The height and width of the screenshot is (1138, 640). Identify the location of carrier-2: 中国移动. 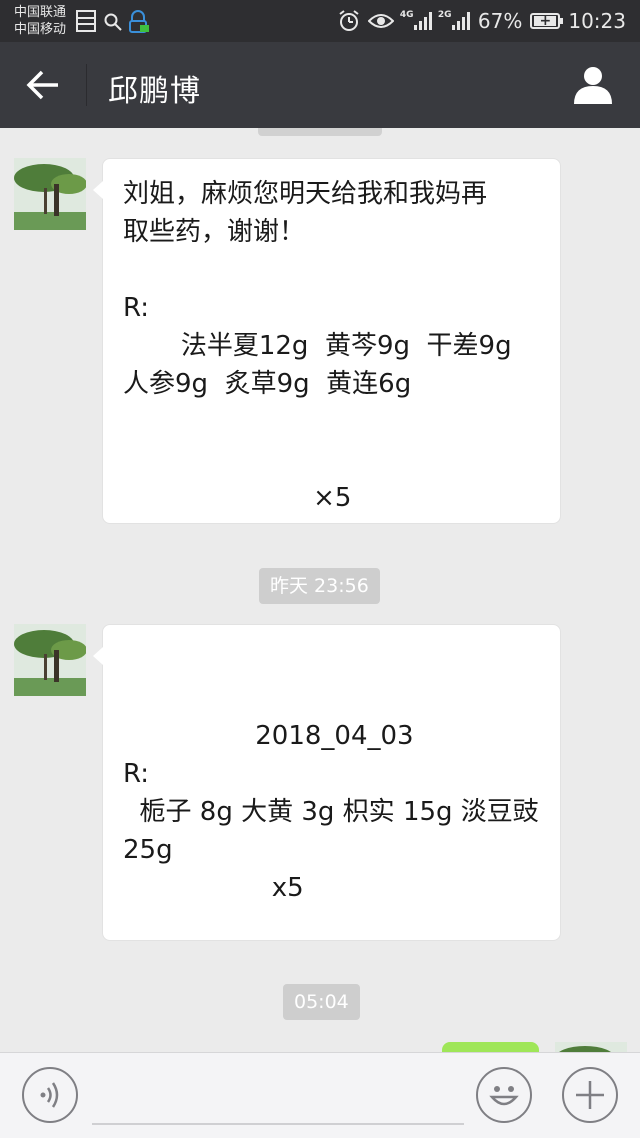
(40, 29).